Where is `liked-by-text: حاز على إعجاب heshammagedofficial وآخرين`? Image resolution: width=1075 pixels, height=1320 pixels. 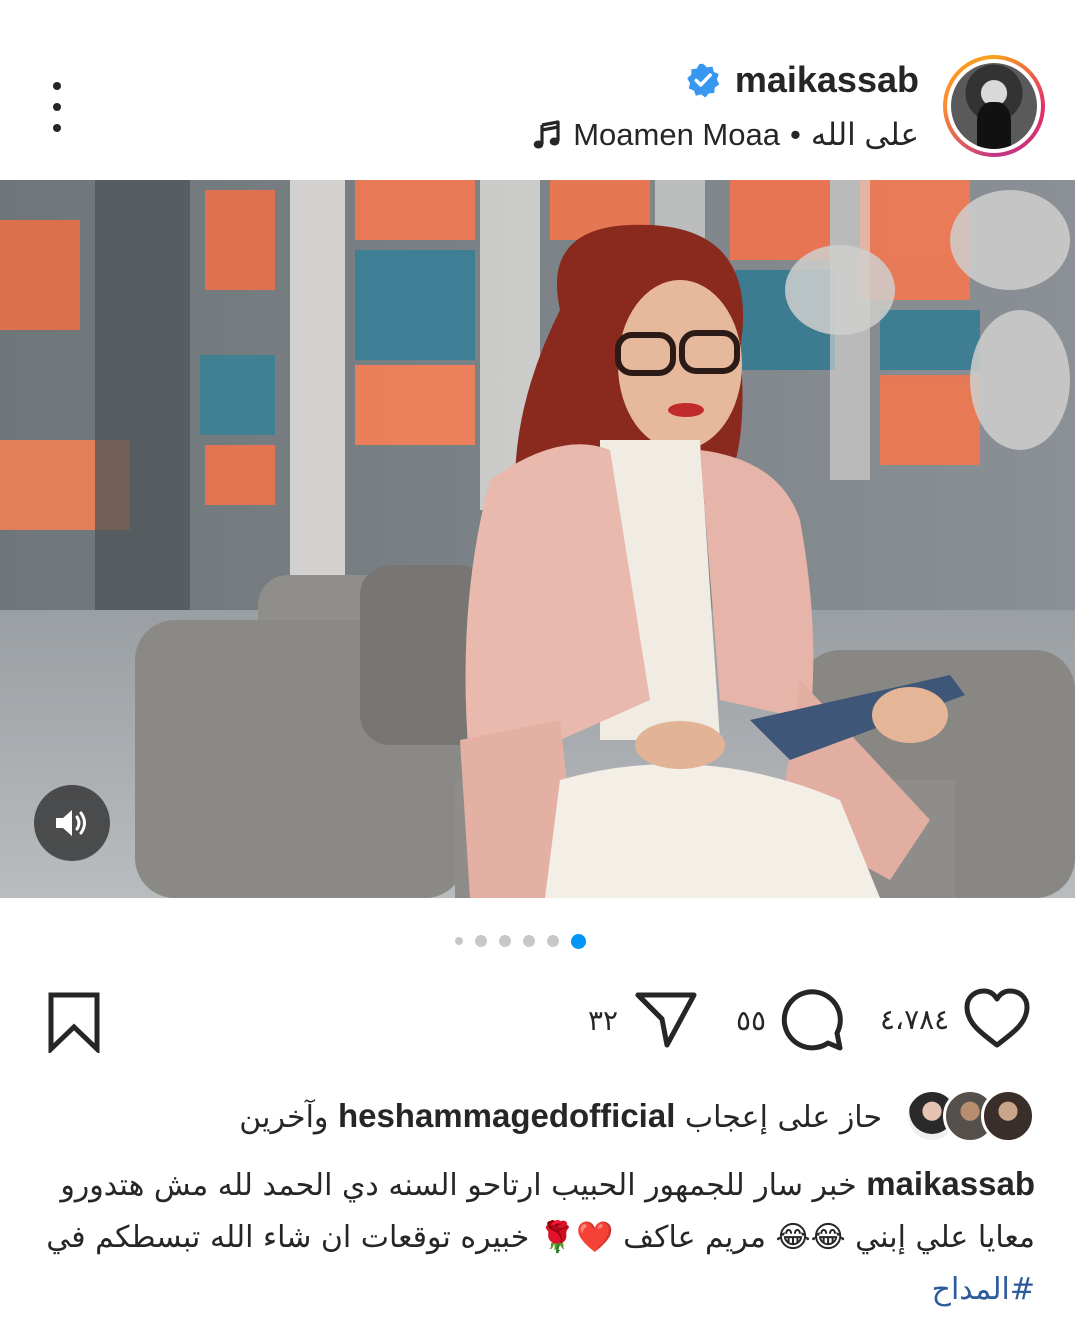
liked-by-text: حاز على إعجاب heshammagedofficial وآخرين is located at coordinates (560, 1116).